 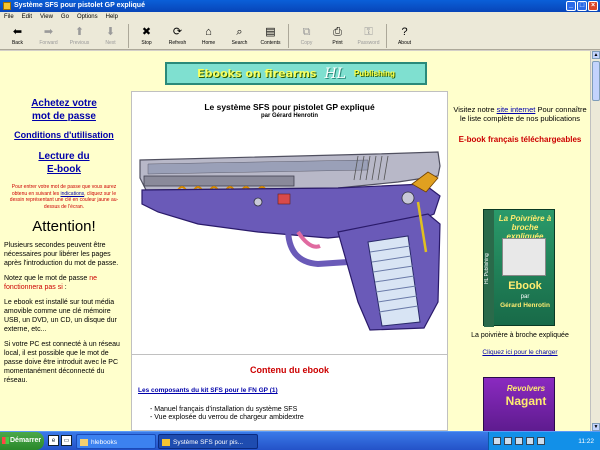 I want to click on copy-button: ⧉ Copy, so click(x=306, y=36).